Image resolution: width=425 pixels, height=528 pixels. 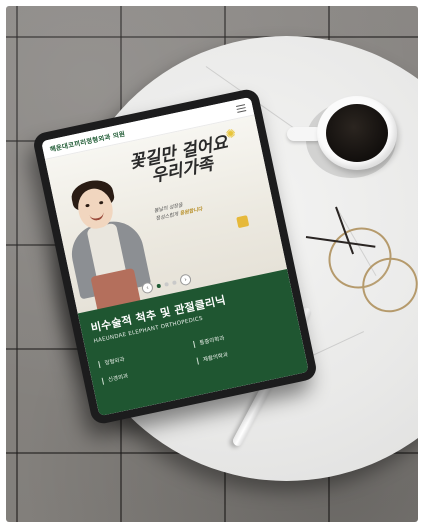 I want to click on chevron-right-icon: ›, so click(x=186, y=280).